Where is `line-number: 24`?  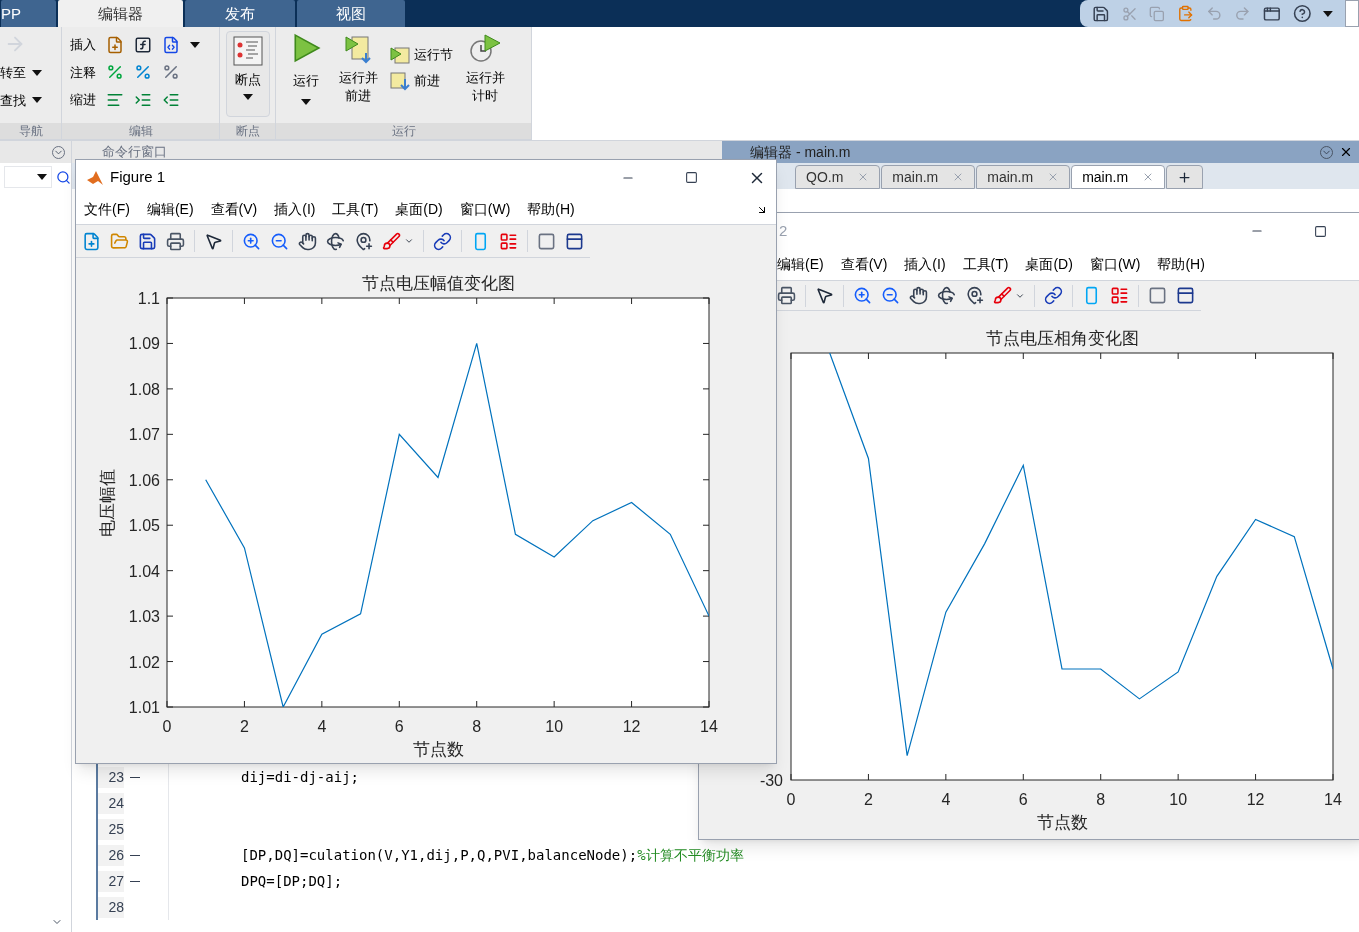 line-number: 24 is located at coordinates (111, 803).